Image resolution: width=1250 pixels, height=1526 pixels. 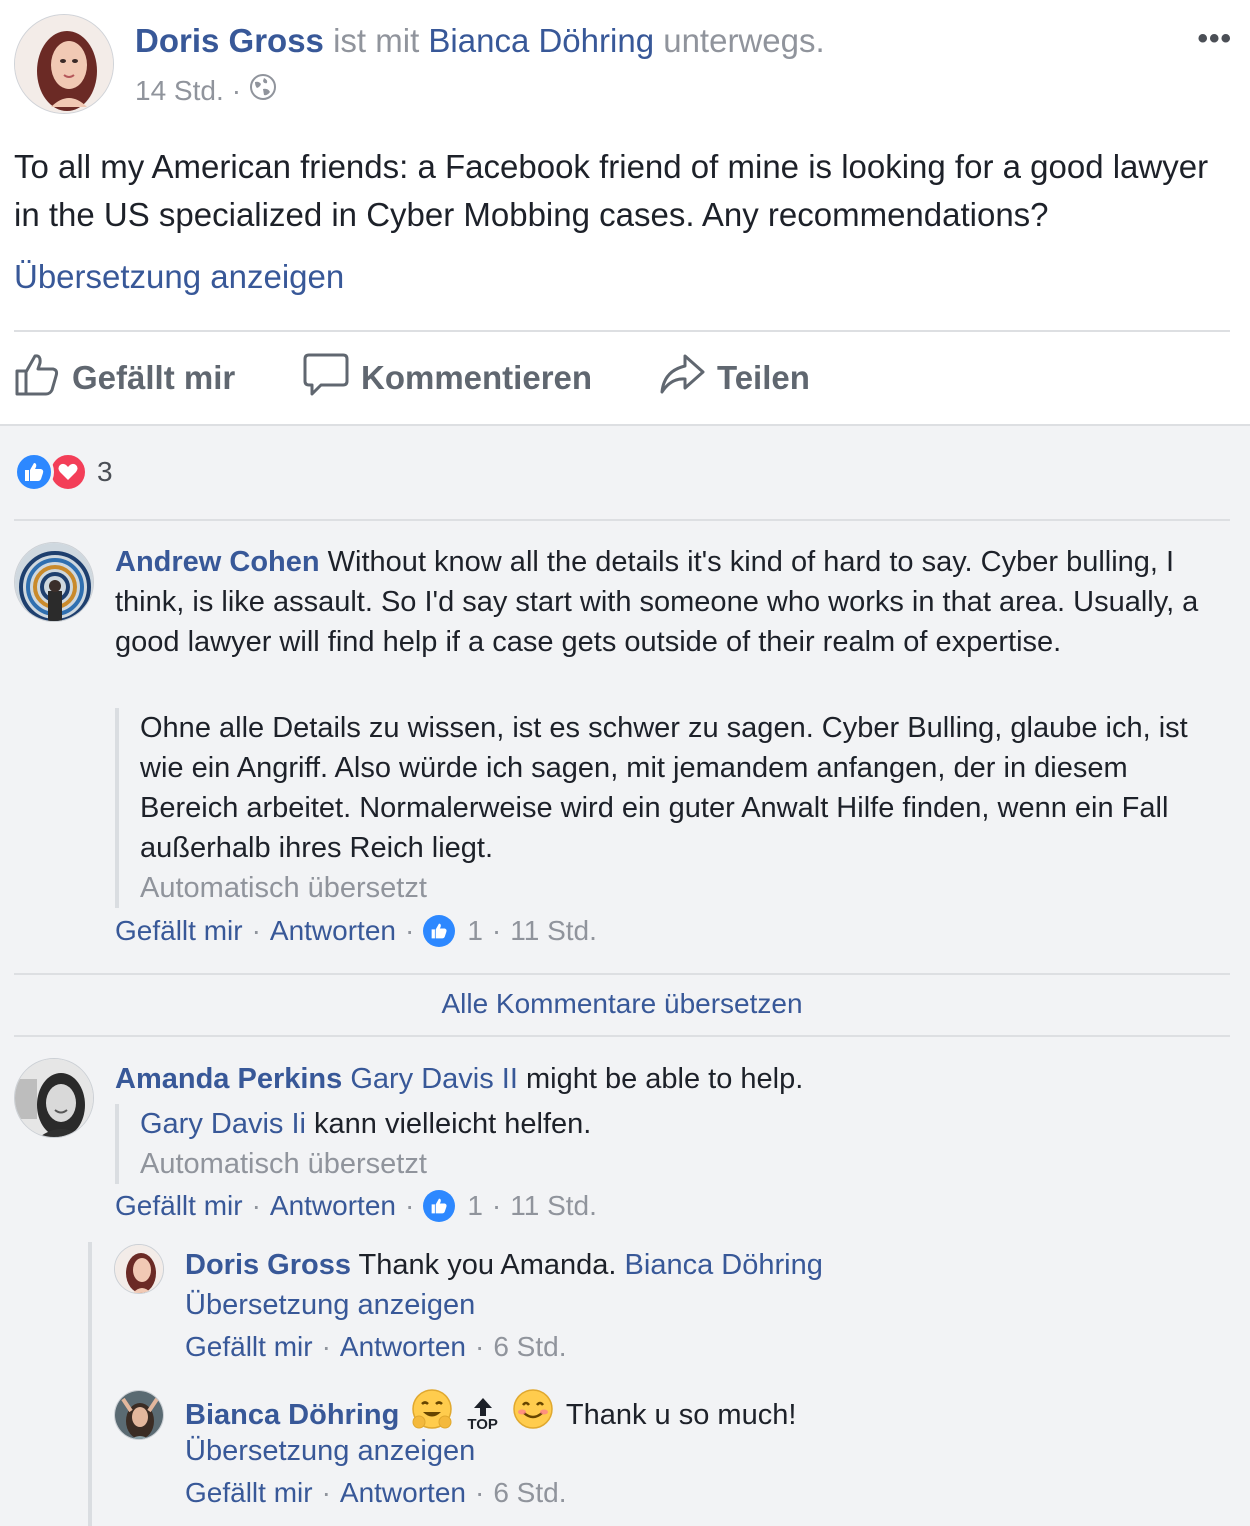 I want to click on comment-mention: Gary Davis II, so click(x=434, y=1079).